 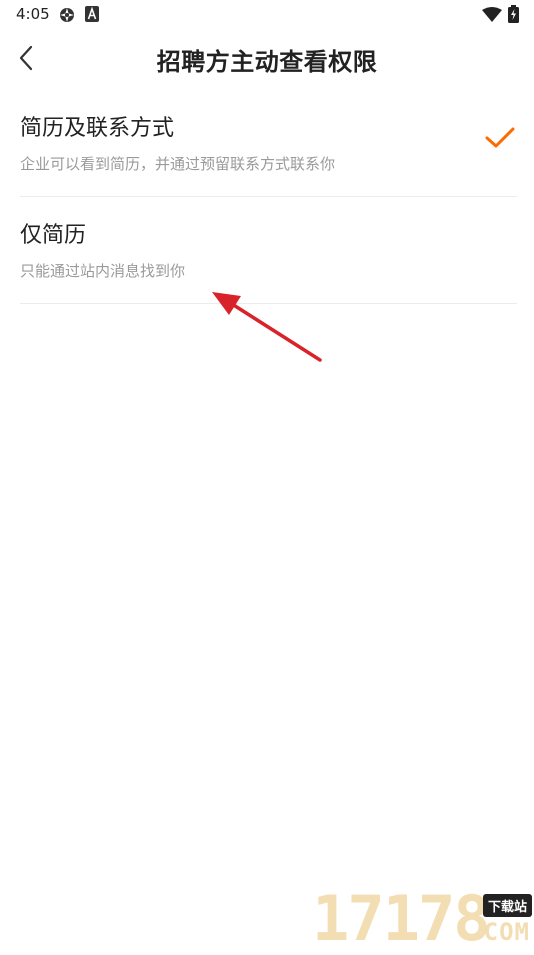 What do you see at coordinates (268, 143) in the screenshot?
I see `option-resume-and-contact: 简历及联系方式 企业可以看到简历，并通过预留联系方式联系你` at bounding box center [268, 143].